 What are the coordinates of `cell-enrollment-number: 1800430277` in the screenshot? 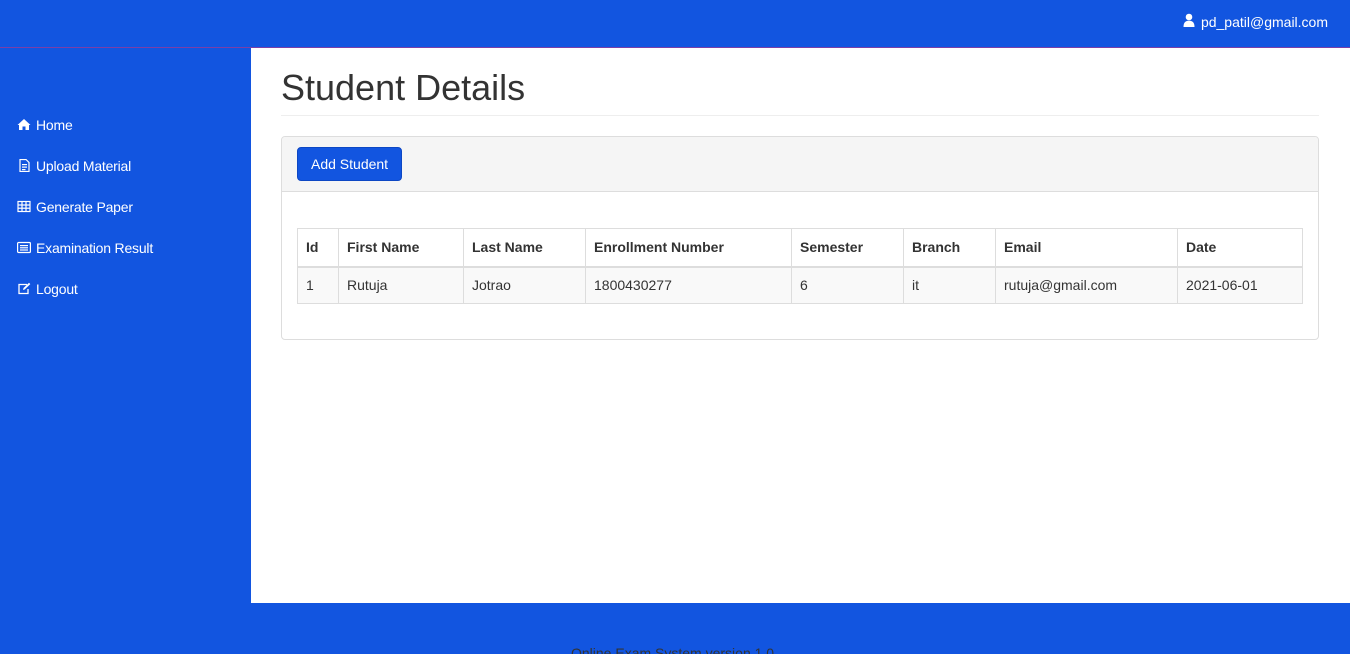 It's located at (688, 285).